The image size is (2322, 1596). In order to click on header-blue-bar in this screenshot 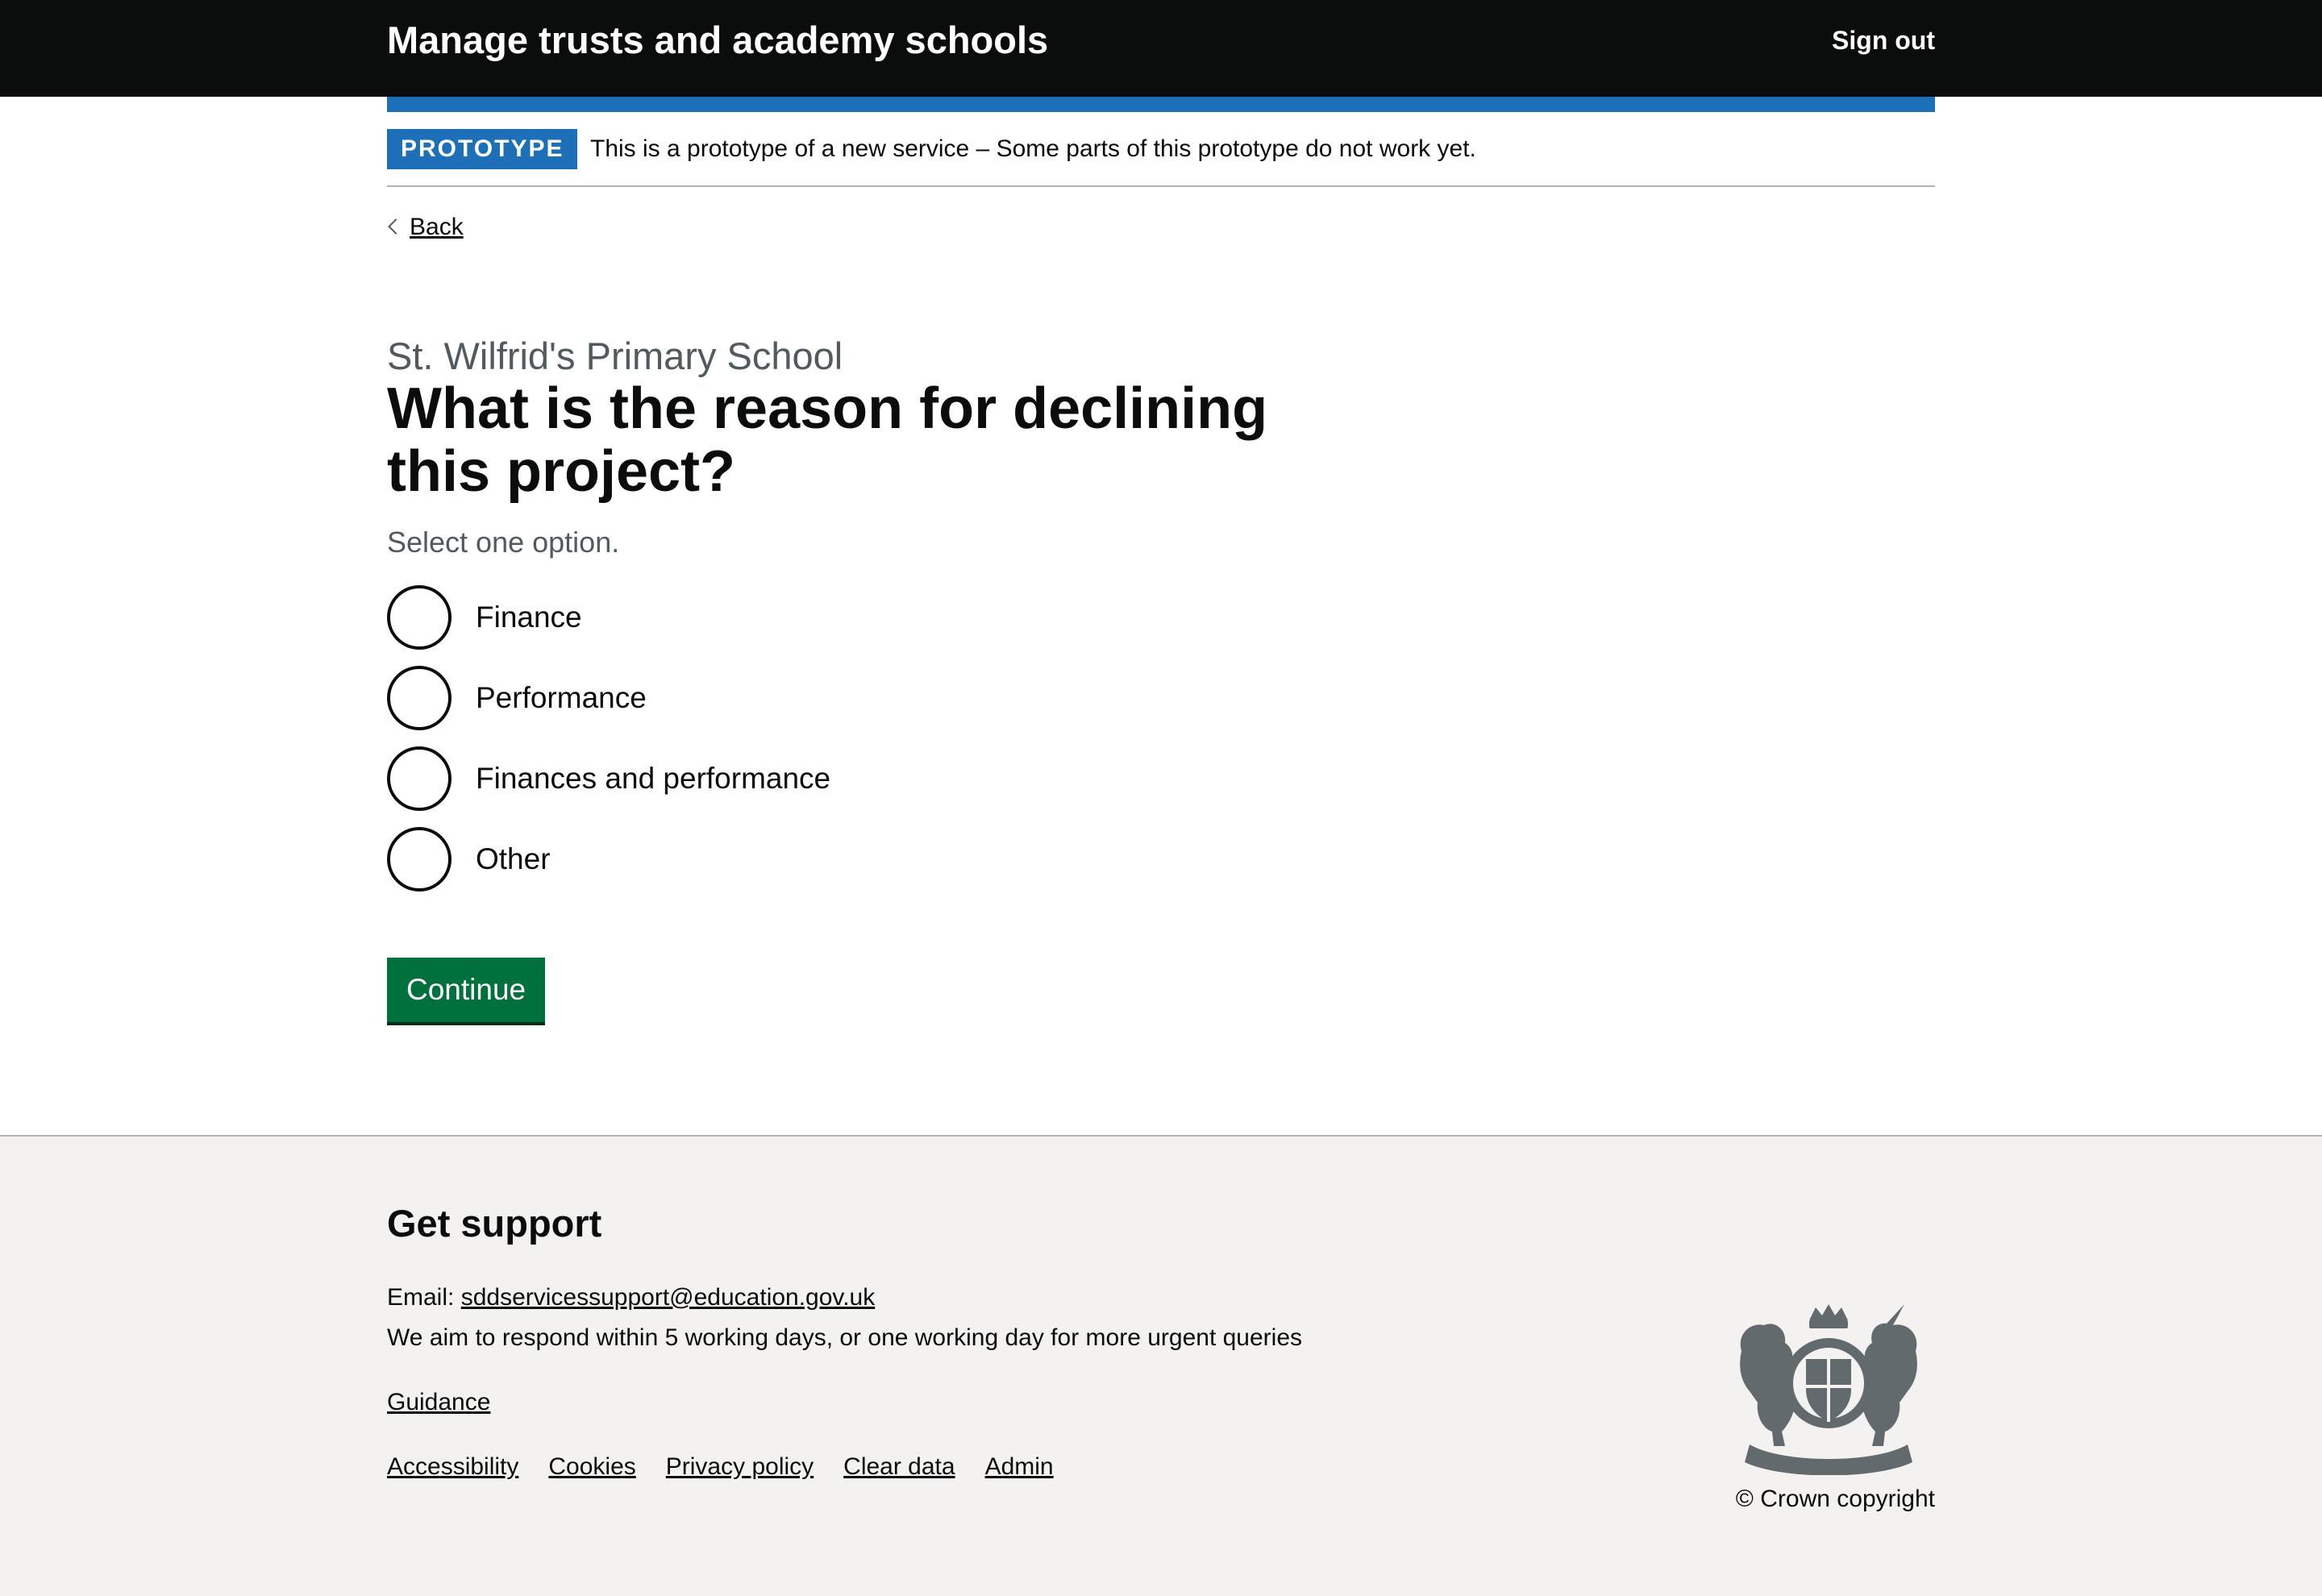, I will do `click(1161, 104)`.